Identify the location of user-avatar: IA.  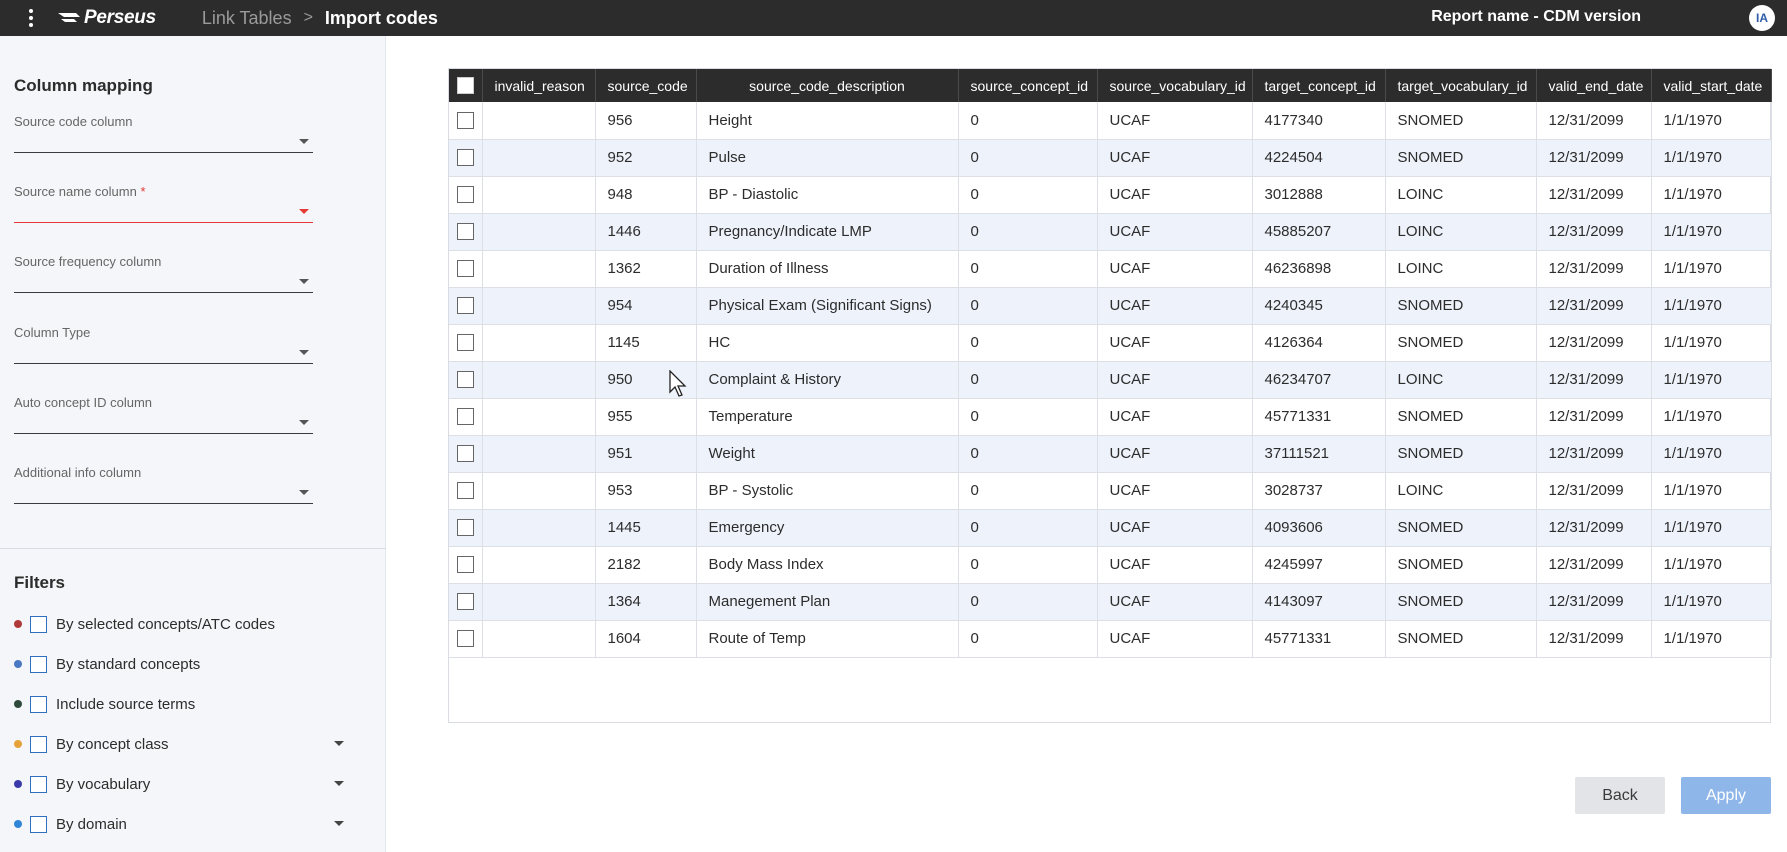
(1762, 18).